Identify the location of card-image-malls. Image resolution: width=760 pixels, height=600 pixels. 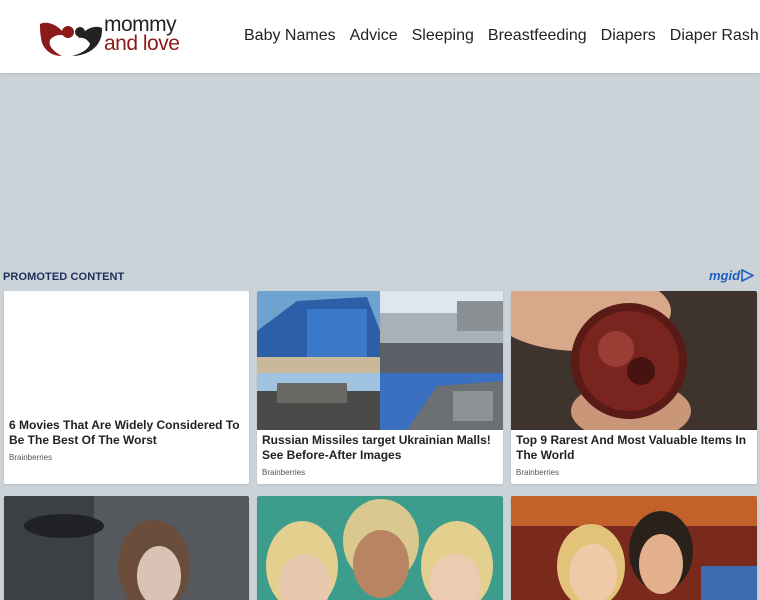
(380, 360).